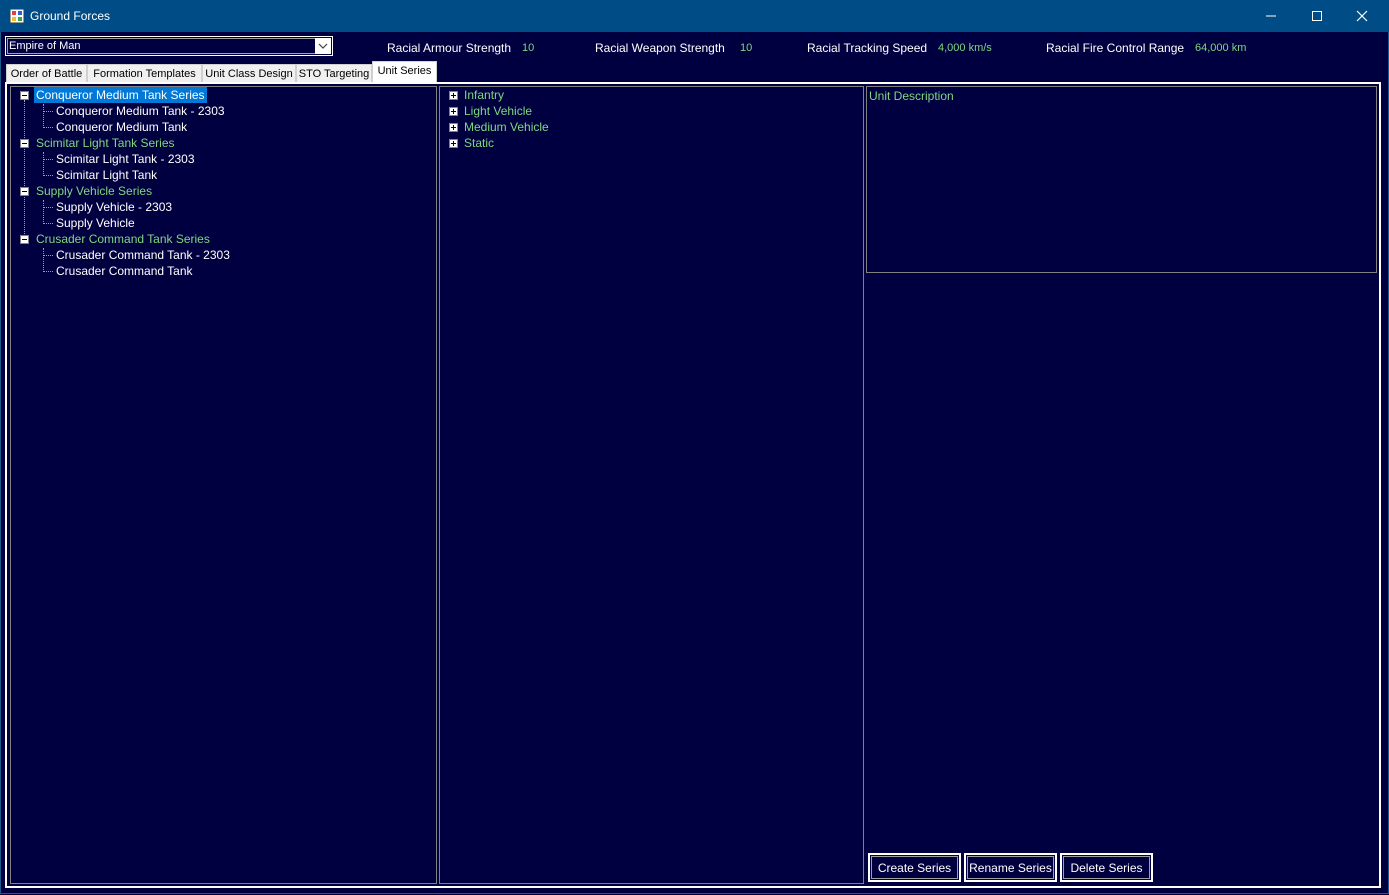 The width and height of the screenshot is (1389, 895). What do you see at coordinates (694, 16) in the screenshot?
I see `title-bar: Ground Forces` at bounding box center [694, 16].